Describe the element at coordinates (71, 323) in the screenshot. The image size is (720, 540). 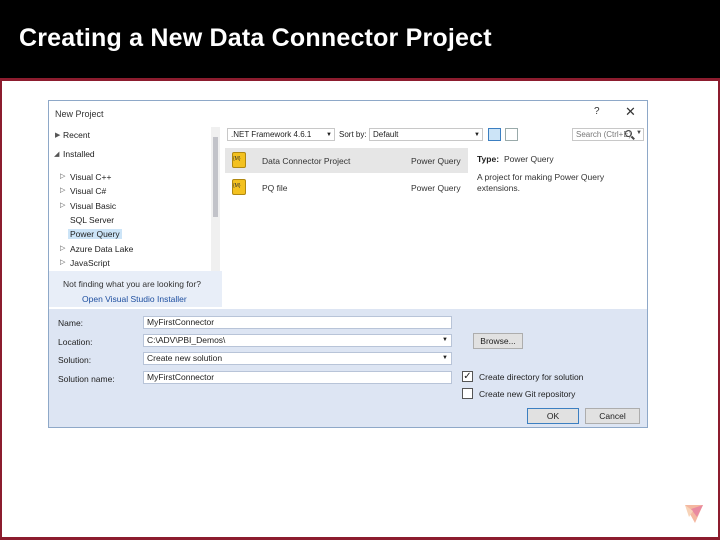
I see `name-label: Name:` at that location.